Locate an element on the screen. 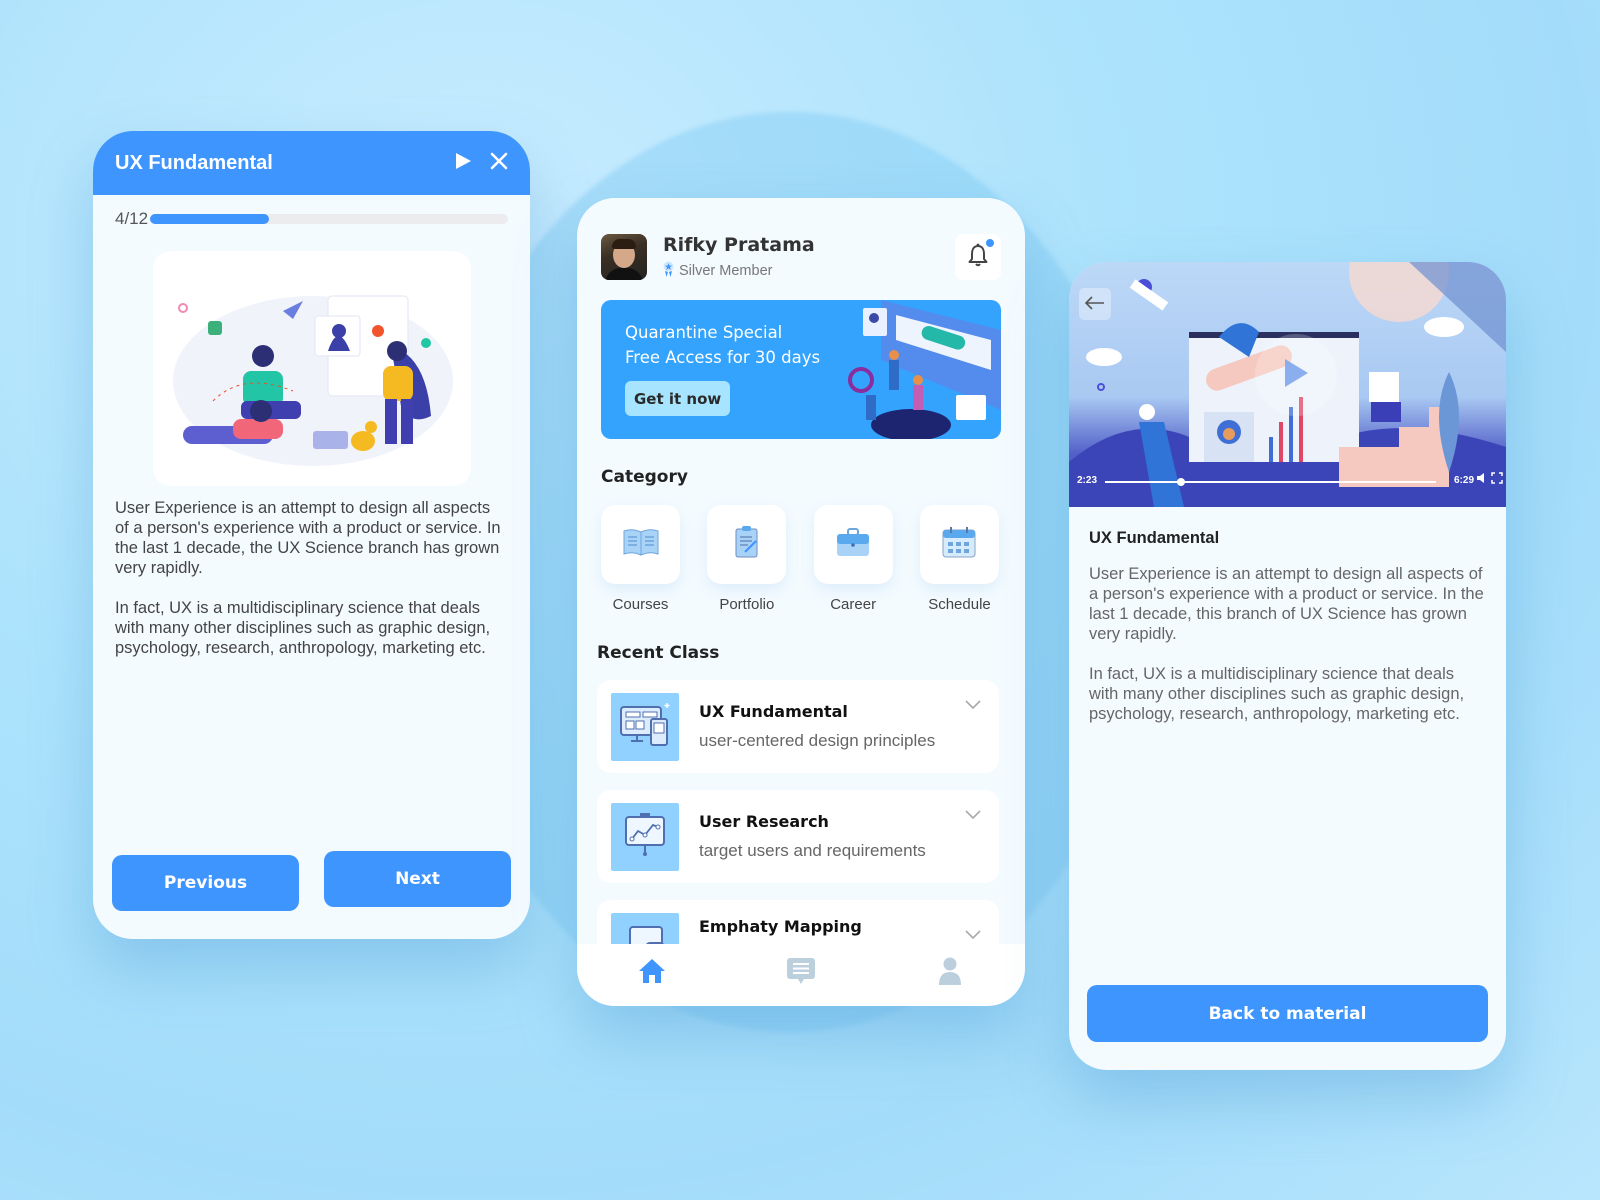 Image resolution: width=1600 pixels, height=1200 pixels. category-label: Portfolio is located at coordinates (747, 604).